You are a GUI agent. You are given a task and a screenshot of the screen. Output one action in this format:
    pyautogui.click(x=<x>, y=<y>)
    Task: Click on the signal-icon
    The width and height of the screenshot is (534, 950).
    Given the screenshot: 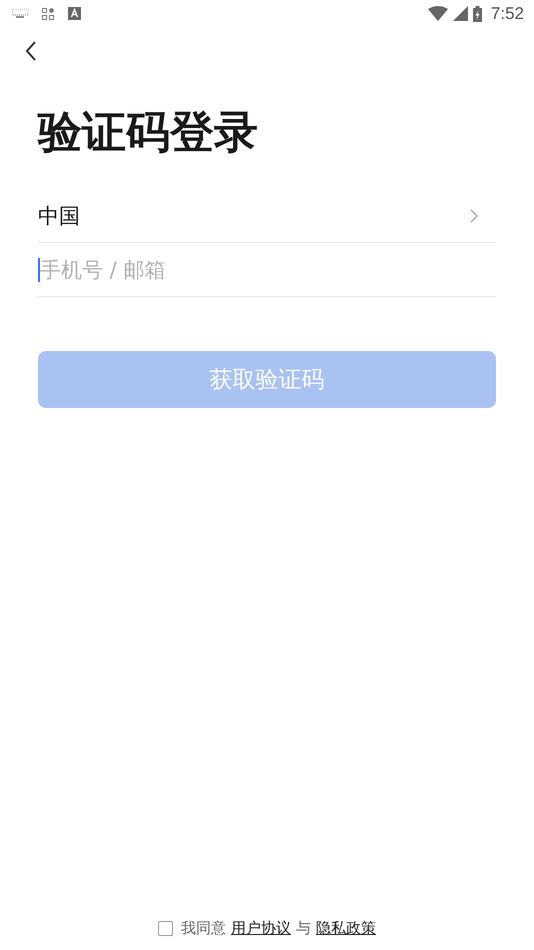 What is the action you would take?
    pyautogui.click(x=460, y=13)
    